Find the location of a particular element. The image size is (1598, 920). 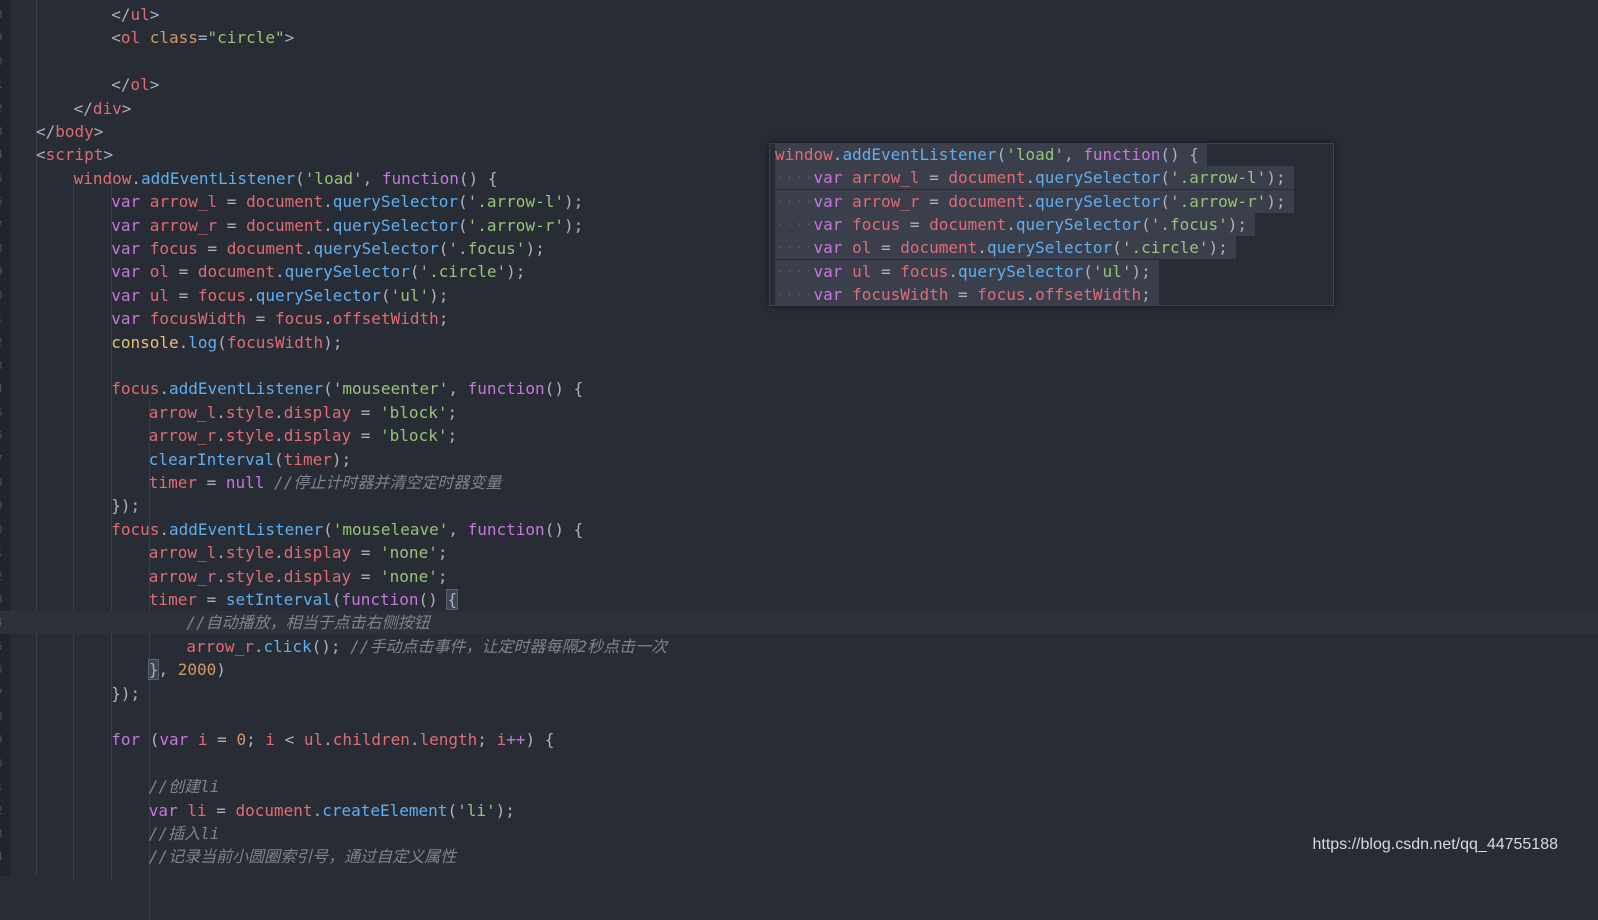

code-line: 2 </div> is located at coordinates (799, 108).